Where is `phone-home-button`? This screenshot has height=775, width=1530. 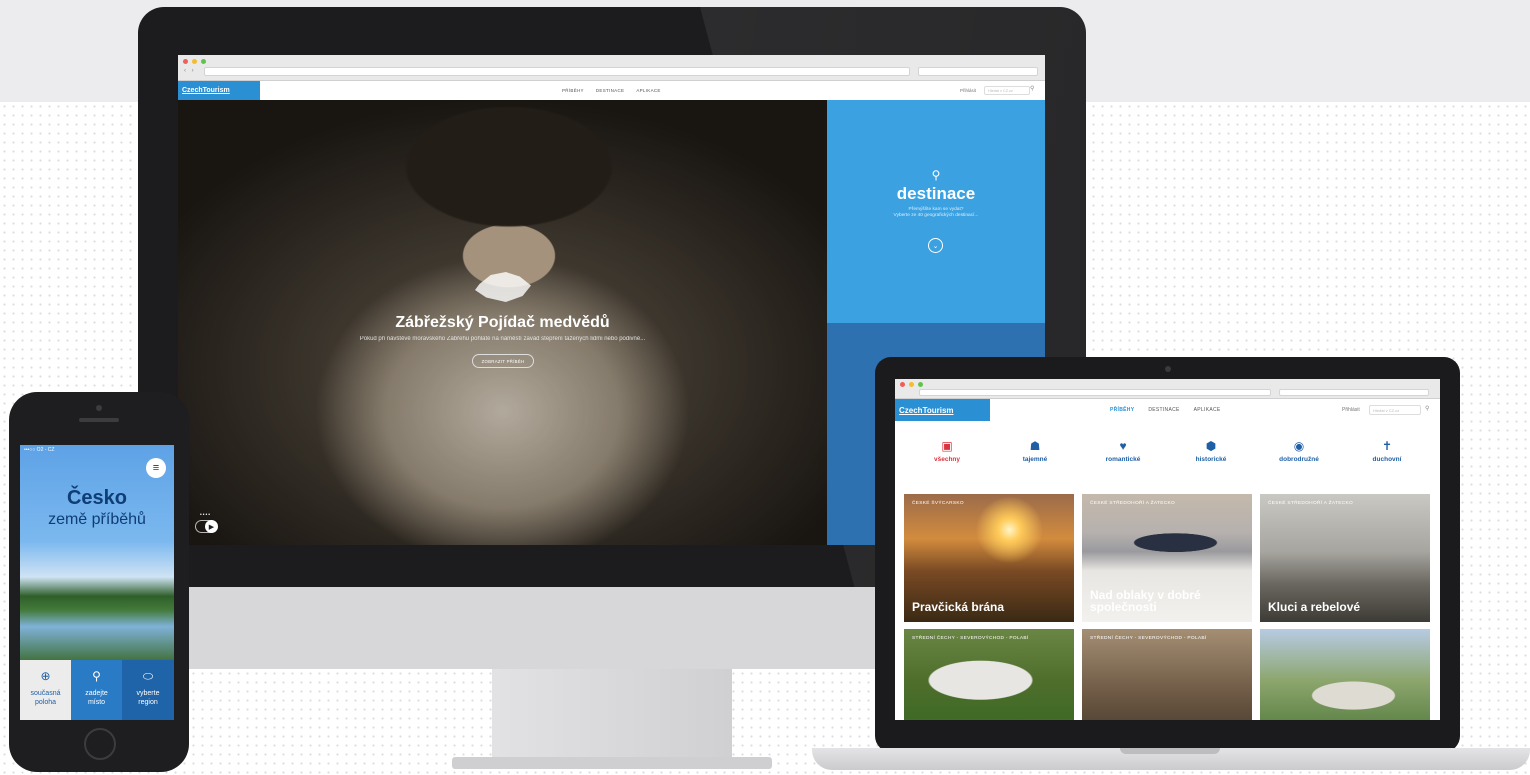 phone-home-button is located at coordinates (100, 744).